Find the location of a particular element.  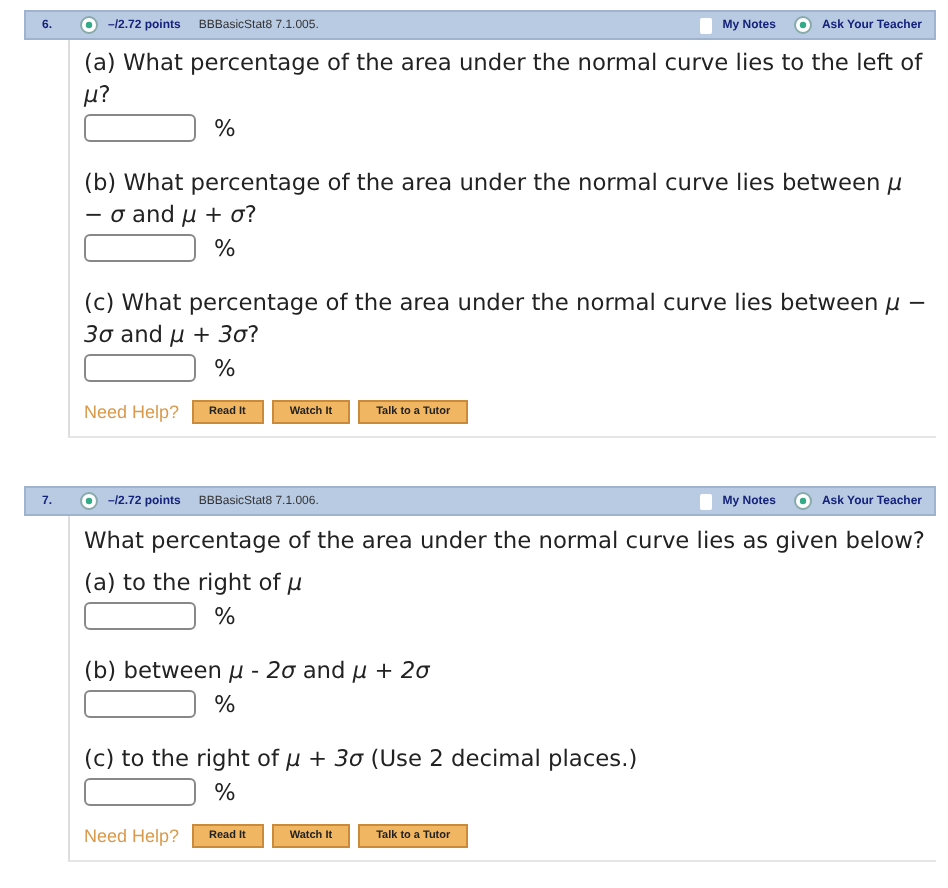

question-text: (a) What percentage of the area under the normal curve lies to the left of μ? is located at coordinates (504, 78).